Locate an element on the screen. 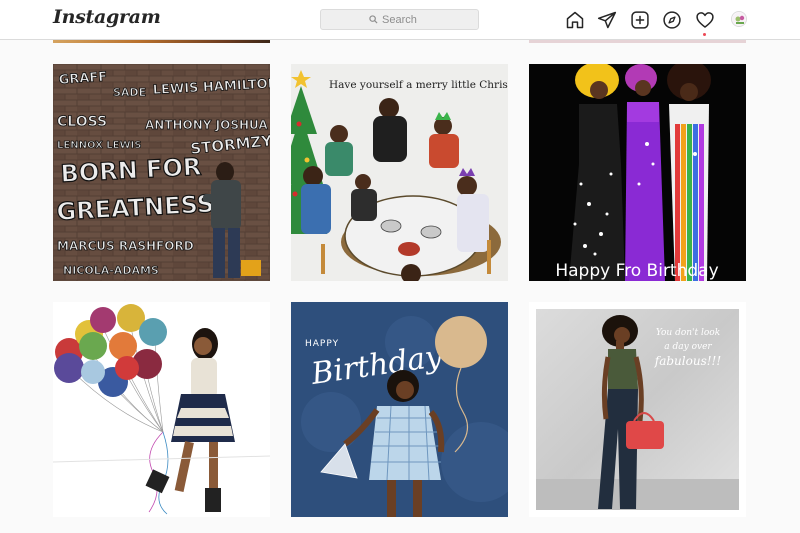 The image size is (800, 533). post-fro-birthday: Happy Fro Birthday is located at coordinates (637, 172).